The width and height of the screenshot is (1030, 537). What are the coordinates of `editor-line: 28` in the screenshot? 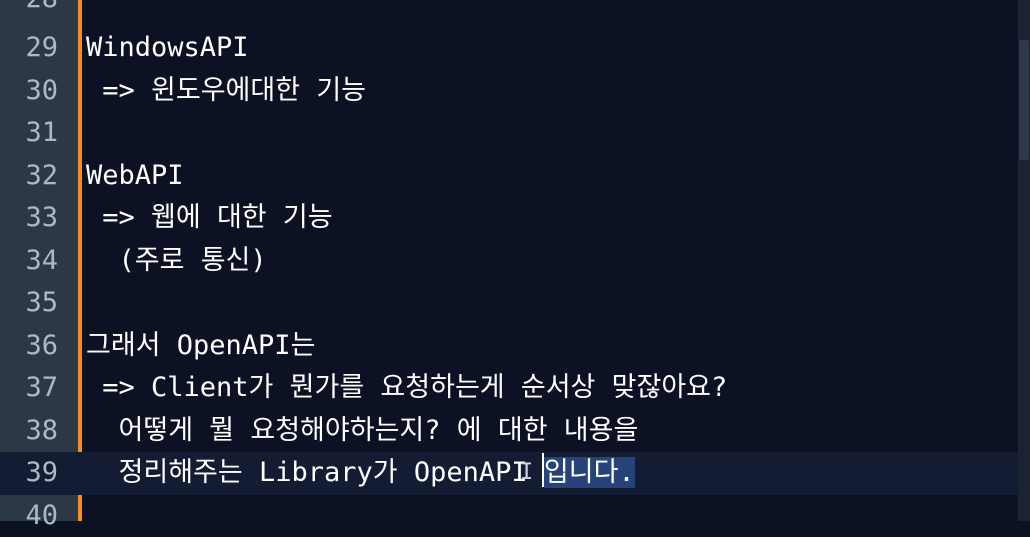 It's located at (509, 10).